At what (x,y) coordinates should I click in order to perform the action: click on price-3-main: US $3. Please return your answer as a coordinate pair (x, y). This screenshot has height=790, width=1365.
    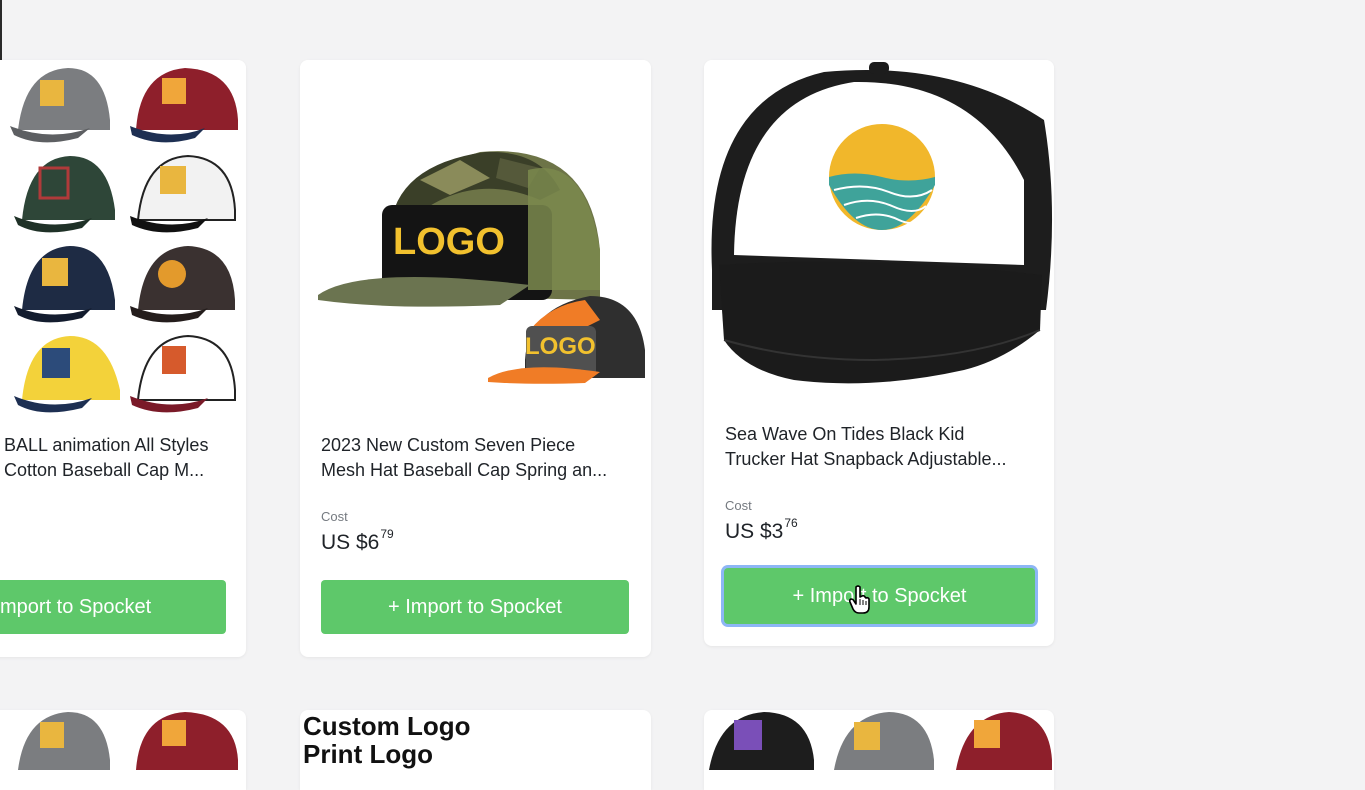
    Looking at the image, I should click on (754, 531).